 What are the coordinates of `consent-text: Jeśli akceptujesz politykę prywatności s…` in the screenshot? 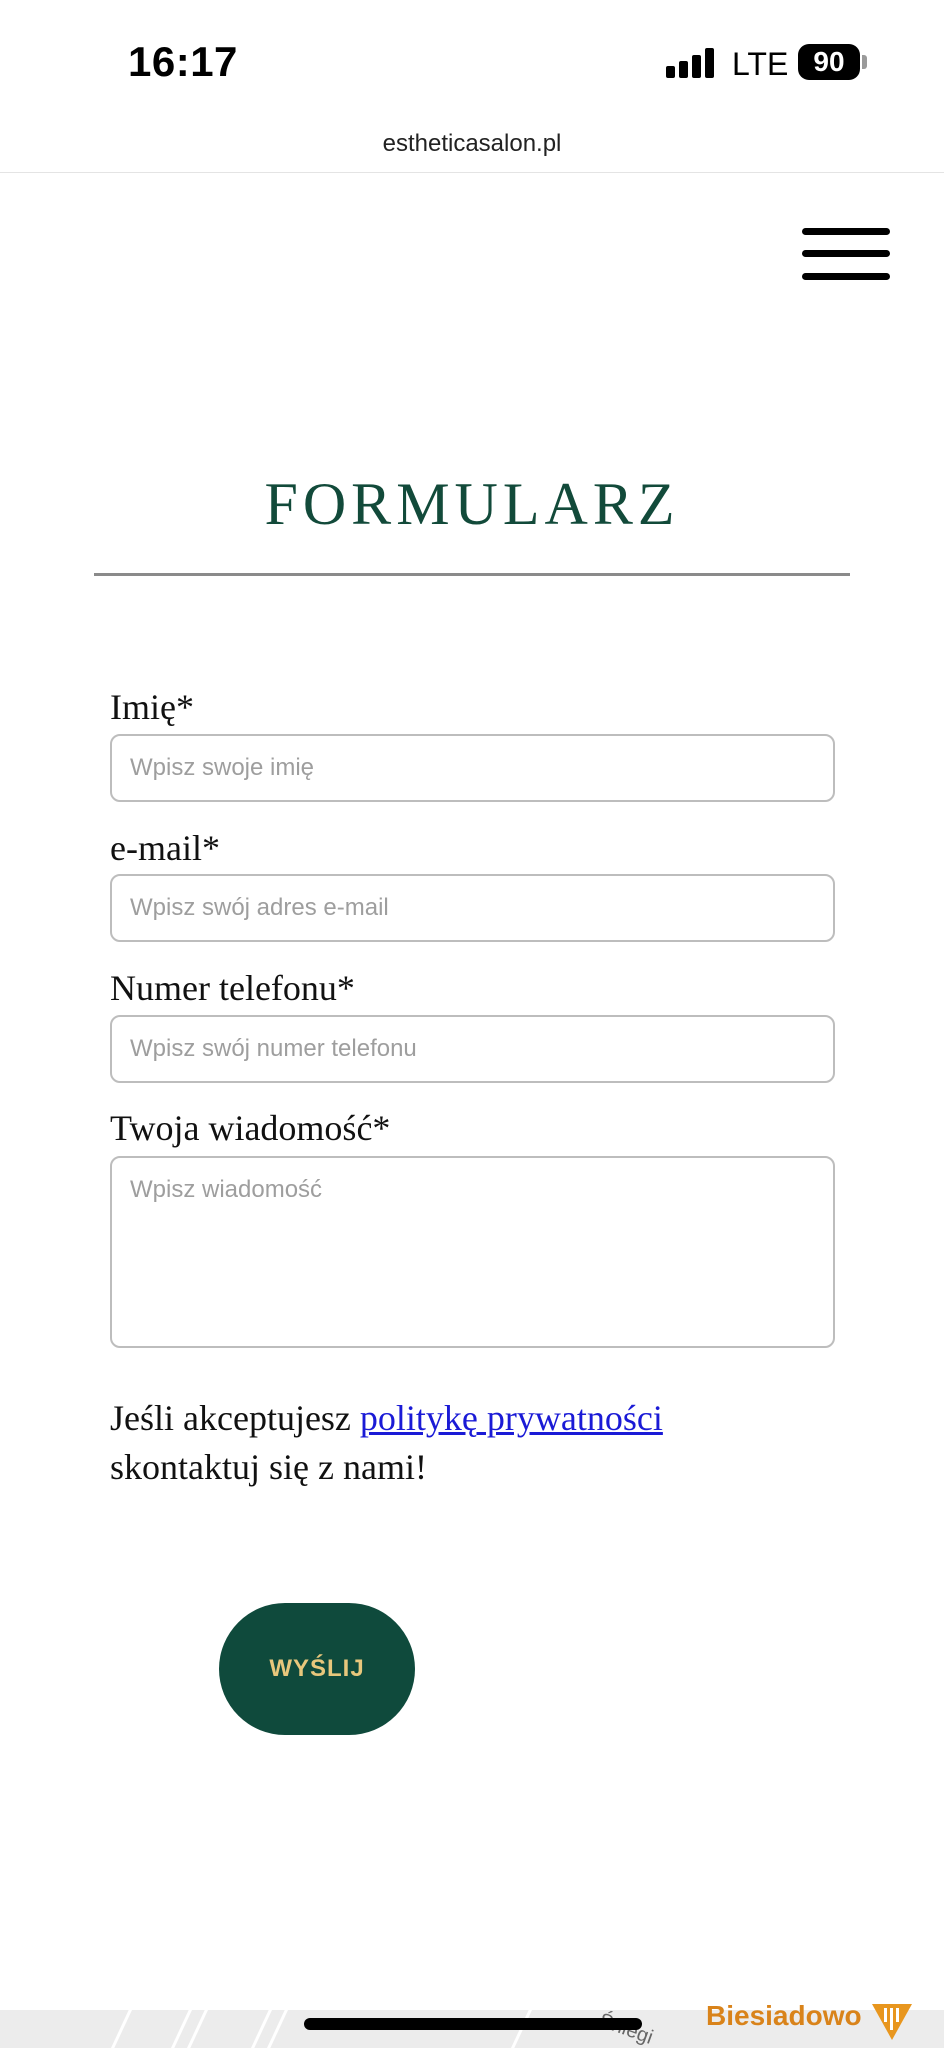 It's located at (480, 1443).